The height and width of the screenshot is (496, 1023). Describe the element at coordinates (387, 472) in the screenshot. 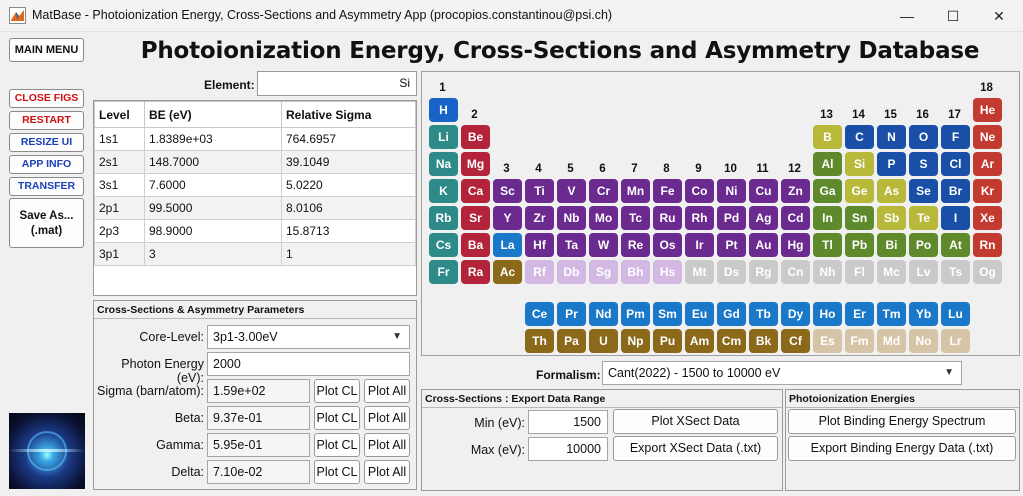

I see `plot-all-delta-button: Plot All` at that location.